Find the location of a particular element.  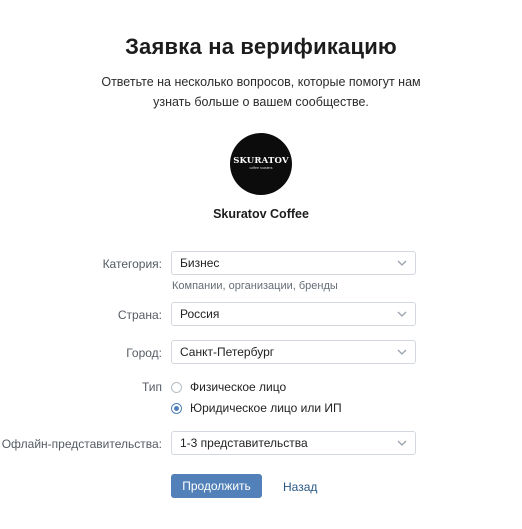

radio-individual-label: Физическое лицо is located at coordinates (238, 387).